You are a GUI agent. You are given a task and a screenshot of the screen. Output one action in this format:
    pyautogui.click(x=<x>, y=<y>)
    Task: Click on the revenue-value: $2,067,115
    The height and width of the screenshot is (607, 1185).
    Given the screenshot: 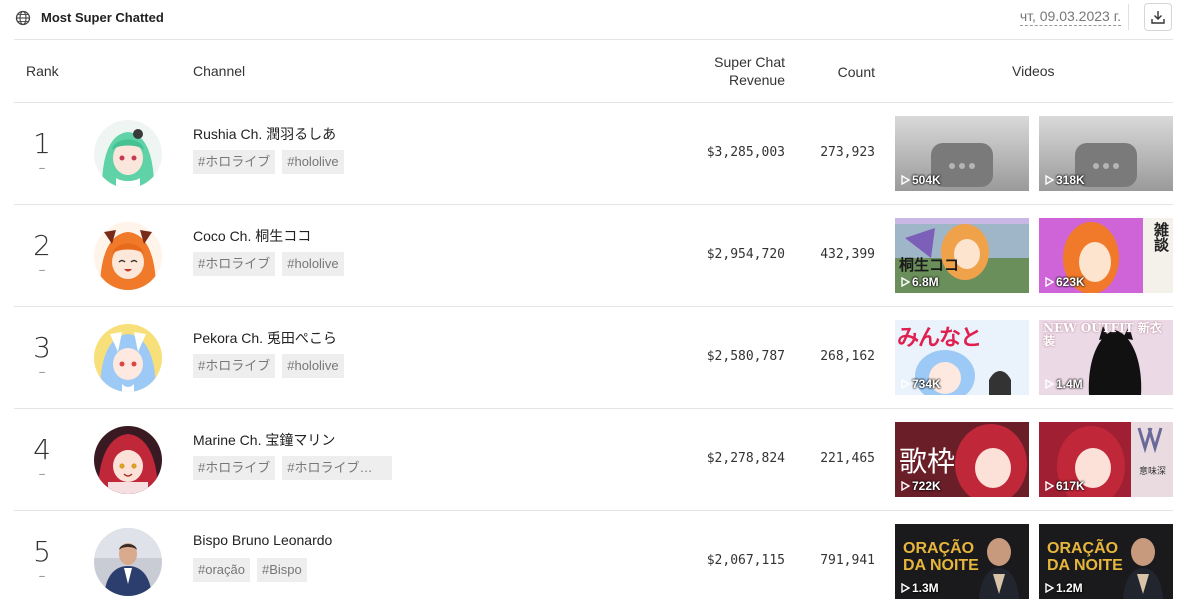 What is the action you would take?
    pyautogui.click(x=745, y=560)
    